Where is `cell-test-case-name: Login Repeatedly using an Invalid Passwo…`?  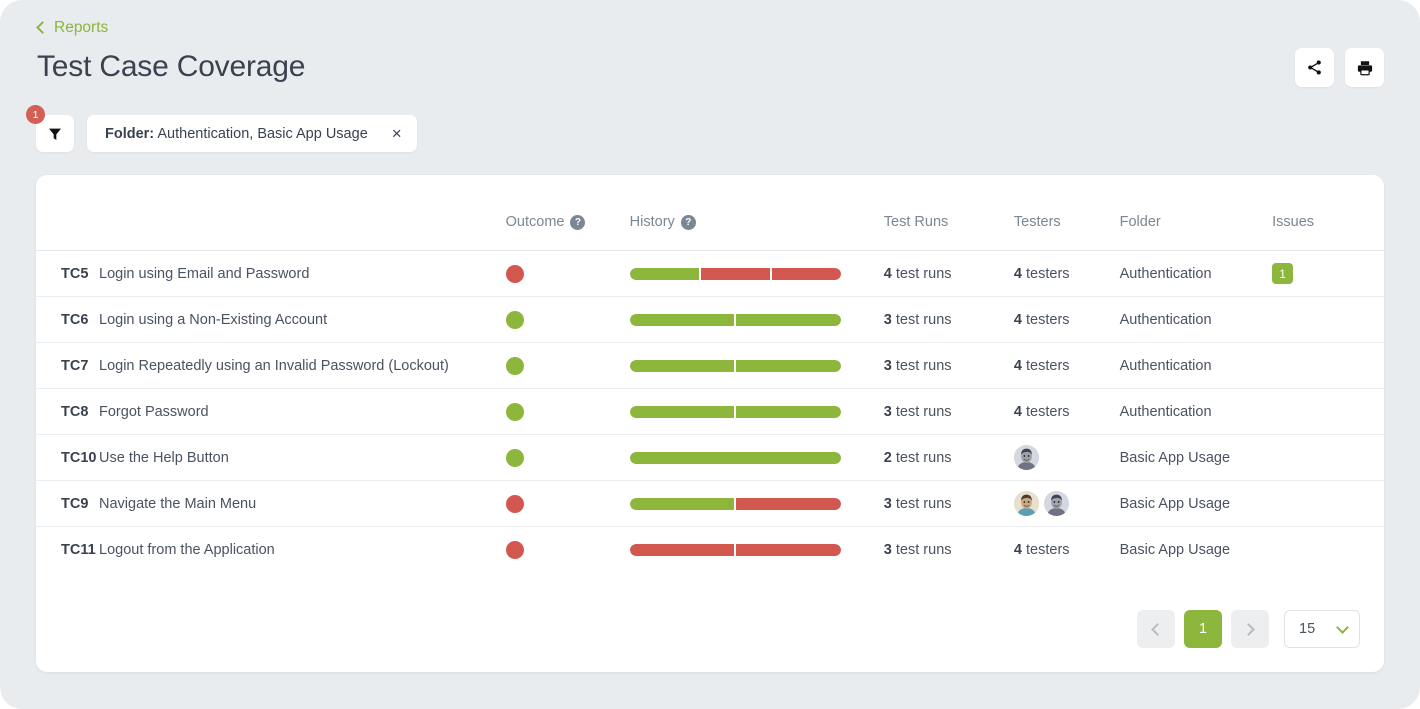
cell-test-case-name: Login Repeatedly using an Invalid Passwo… is located at coordinates (302, 365).